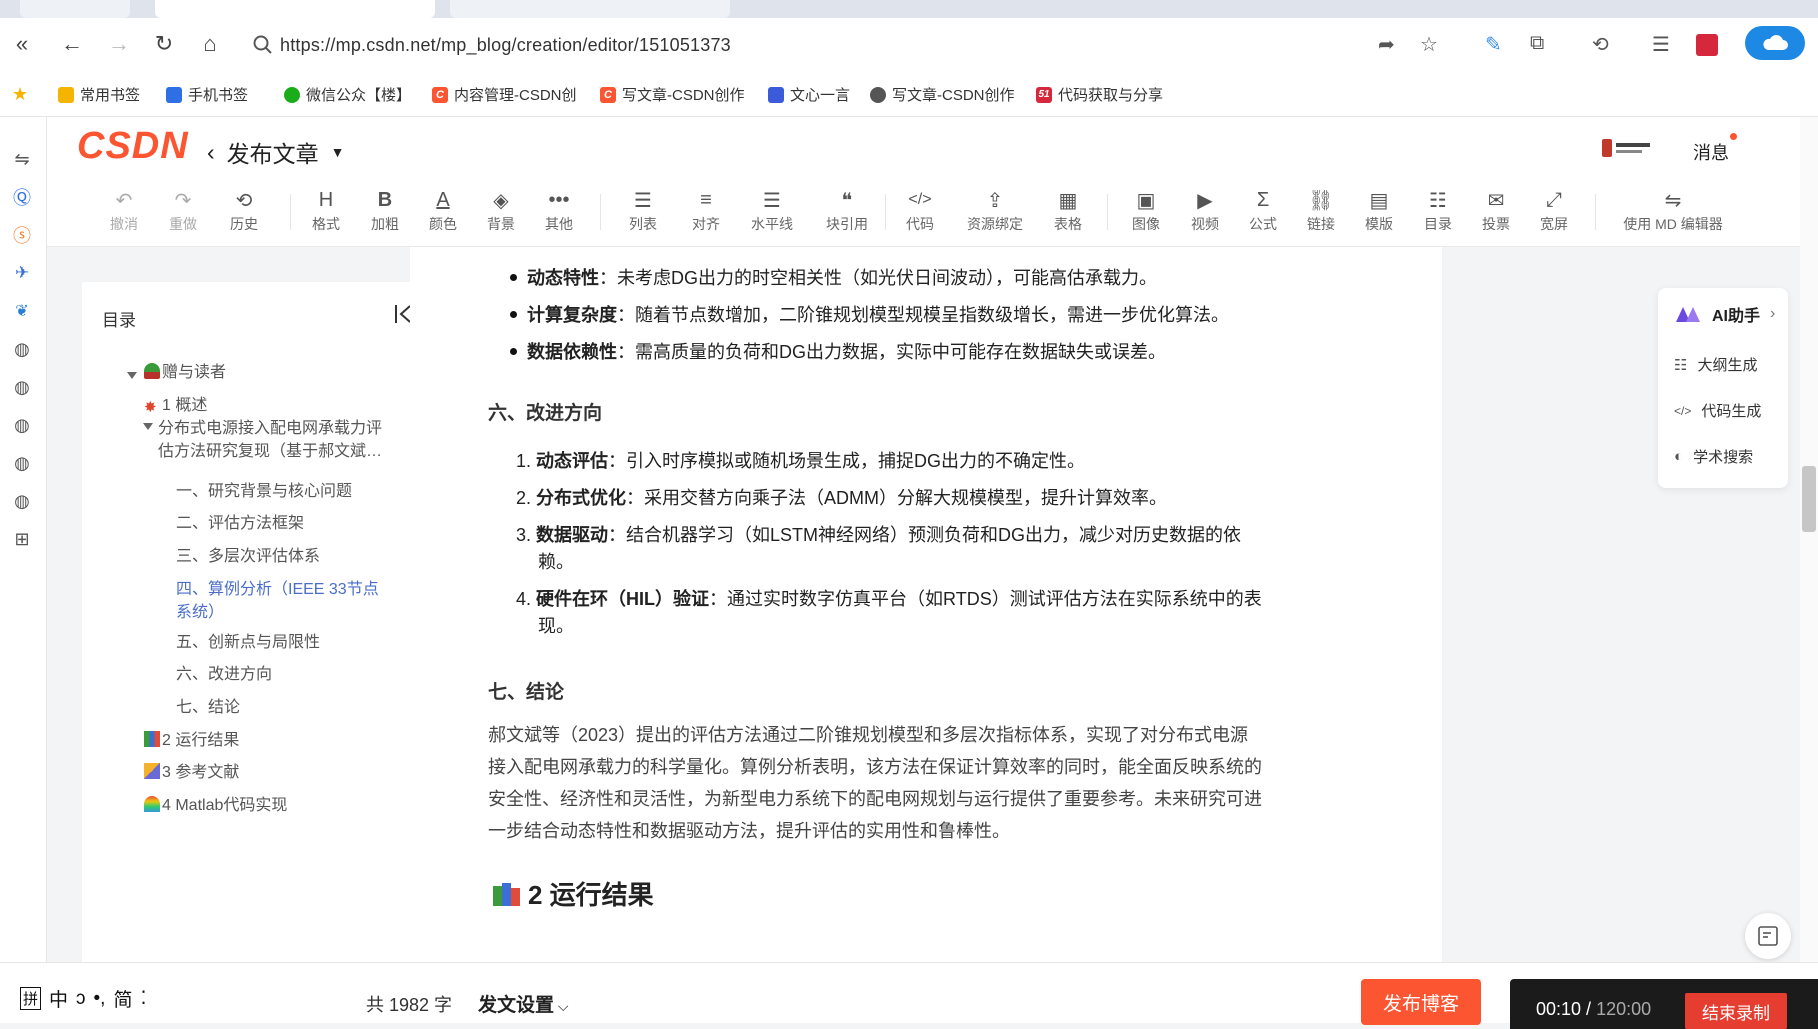 The width and height of the screenshot is (1818, 1029). Describe the element at coordinates (295, 9) in the screenshot. I see `browser-tab-active` at that location.